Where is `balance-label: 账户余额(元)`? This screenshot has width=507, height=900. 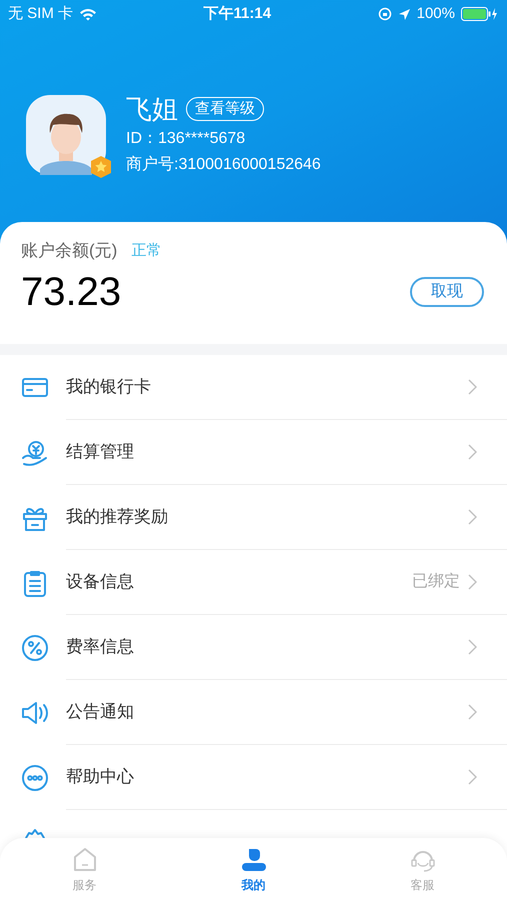 balance-label: 账户余额(元) is located at coordinates (69, 251).